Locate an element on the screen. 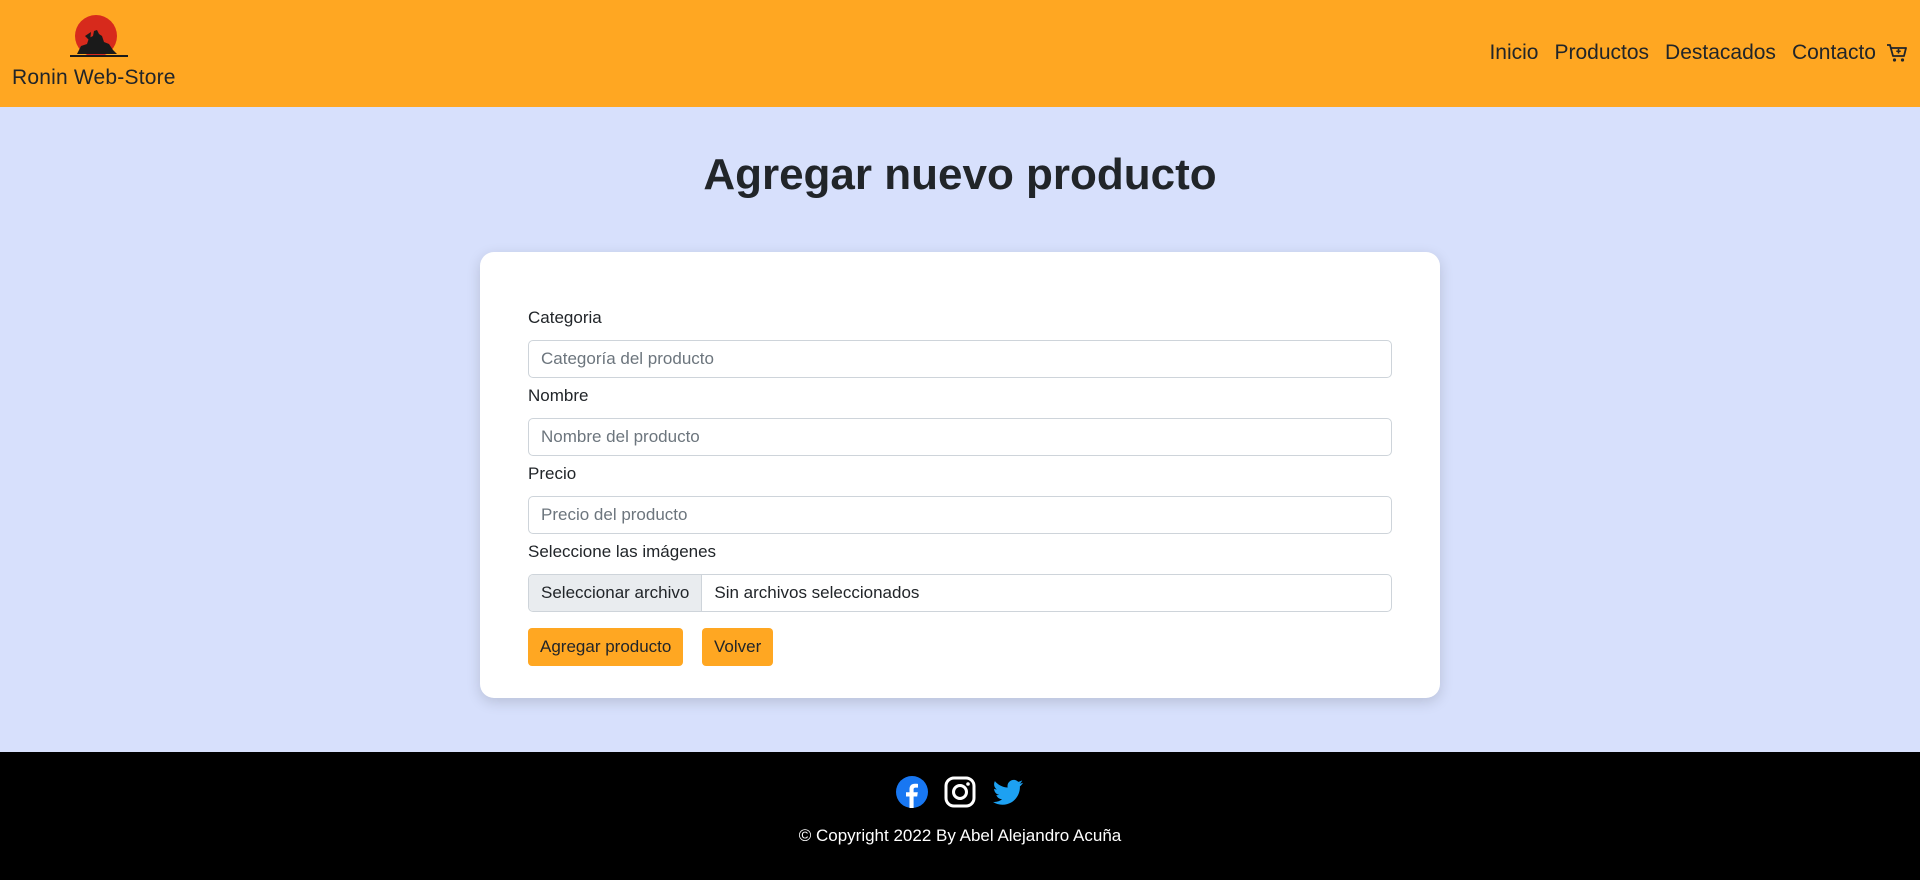  instagram-icon is located at coordinates (960, 792).